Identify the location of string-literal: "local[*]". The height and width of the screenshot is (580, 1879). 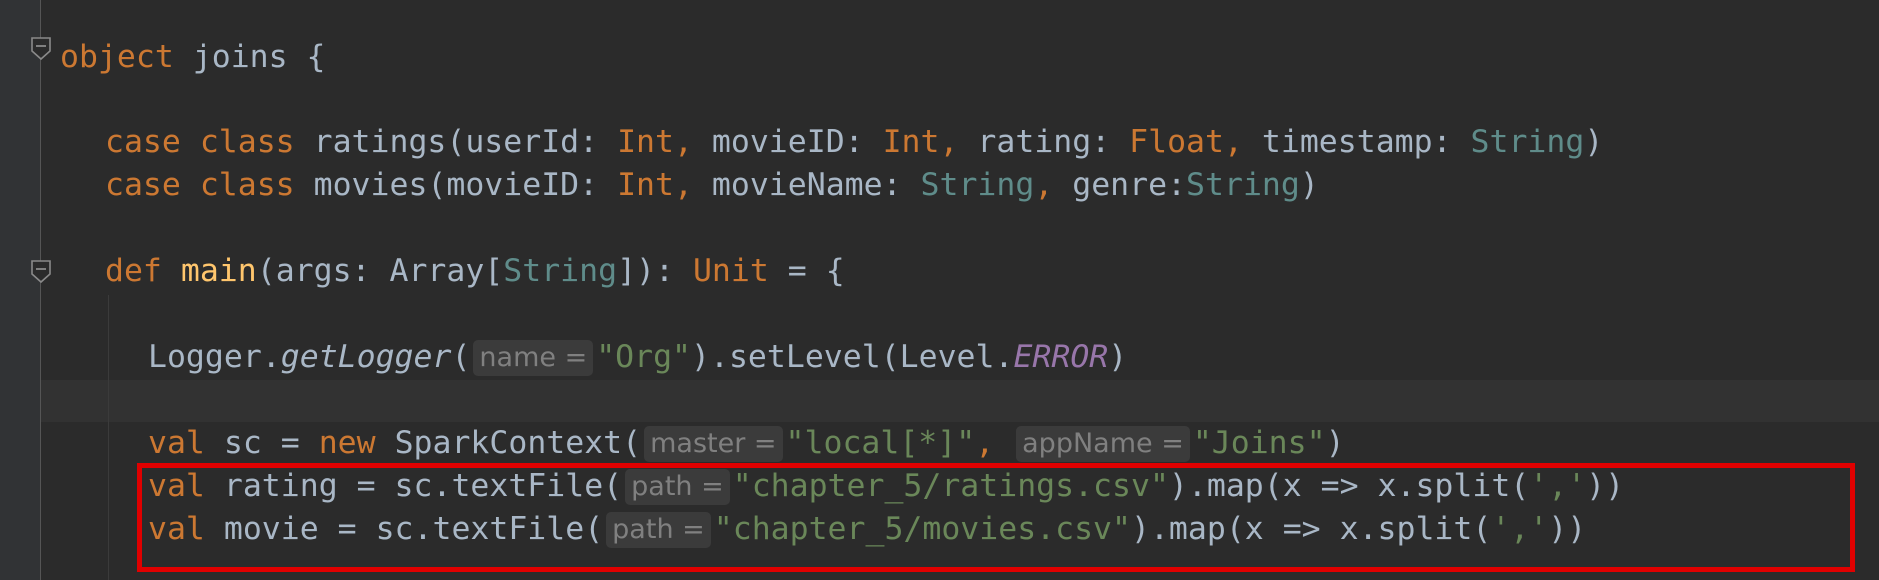
(880, 443).